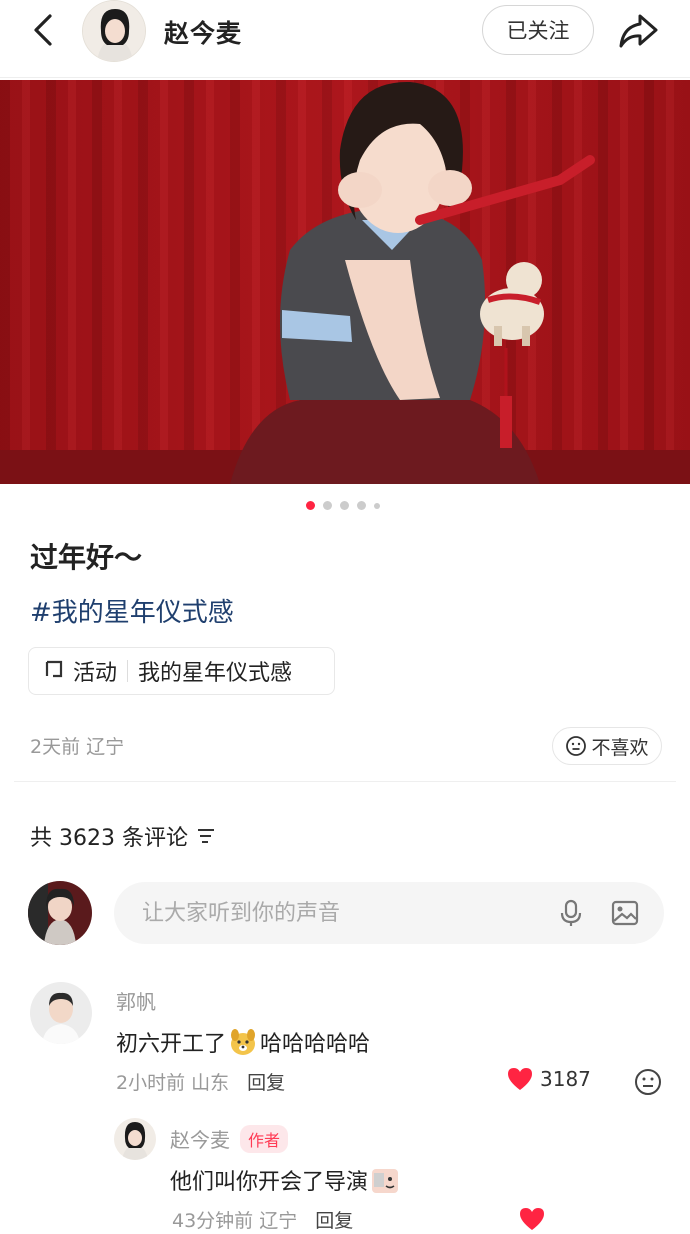  Describe the element at coordinates (648, 1082) in the screenshot. I see `dislike-face-icon` at that location.